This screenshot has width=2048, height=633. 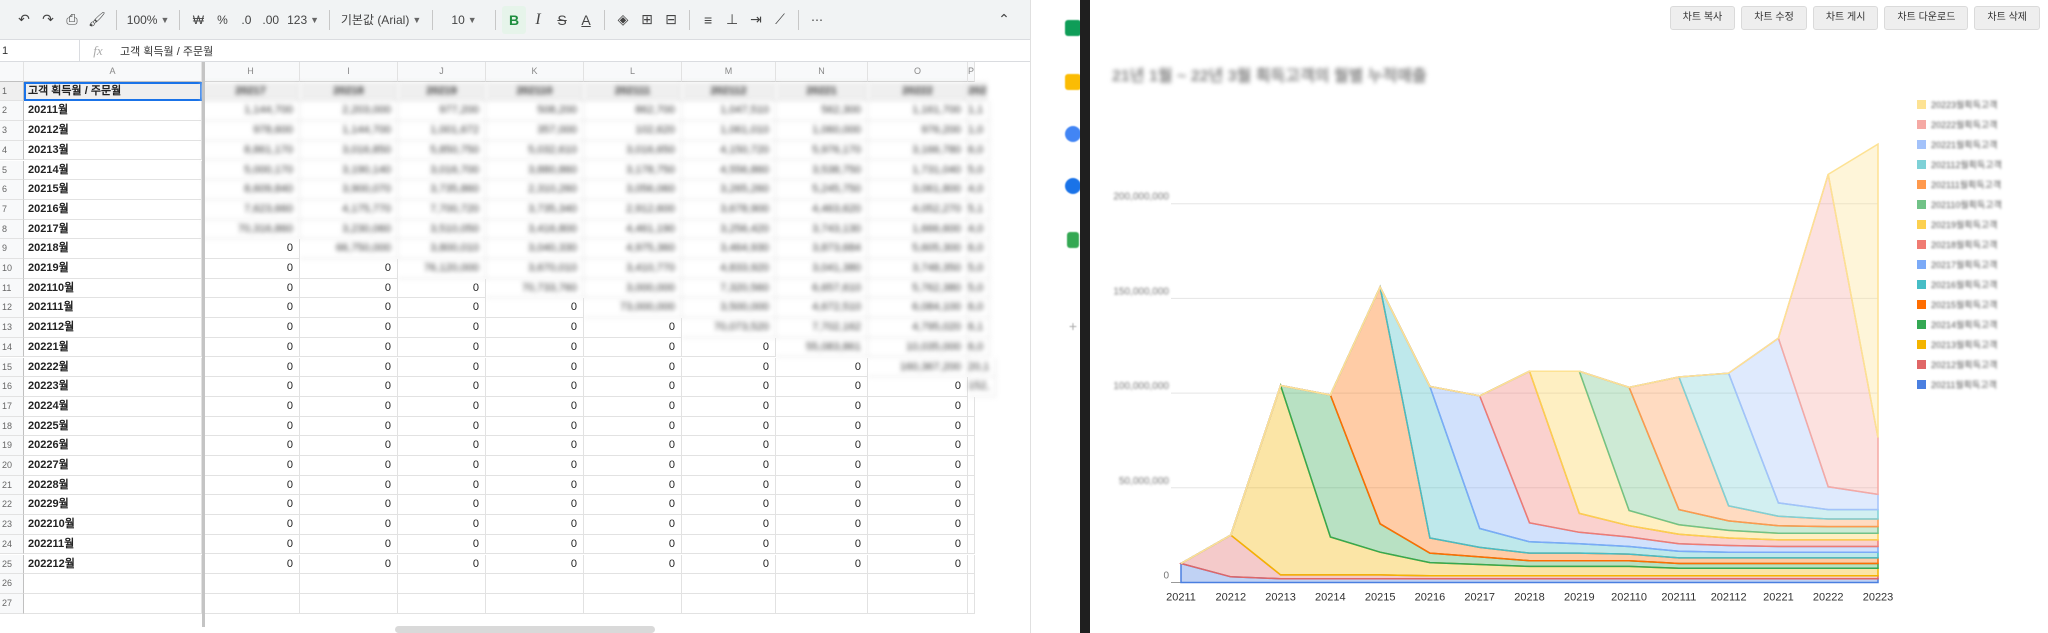 I want to click on row-label-cell: 20222월, so click(x=113, y=367).